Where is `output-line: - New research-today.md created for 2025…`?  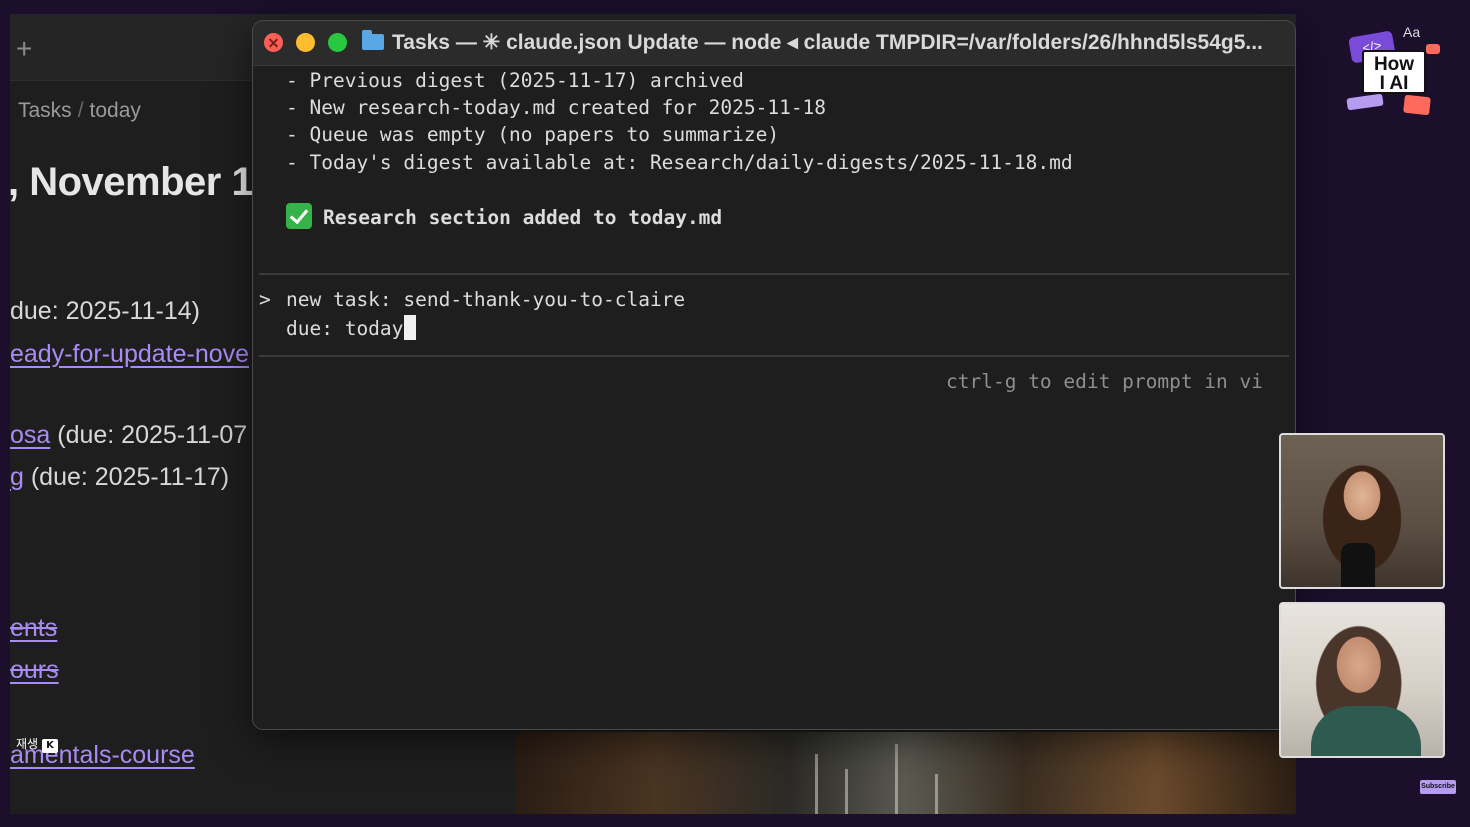 output-line: - New research-today.md created for 2025… is located at coordinates (556, 107).